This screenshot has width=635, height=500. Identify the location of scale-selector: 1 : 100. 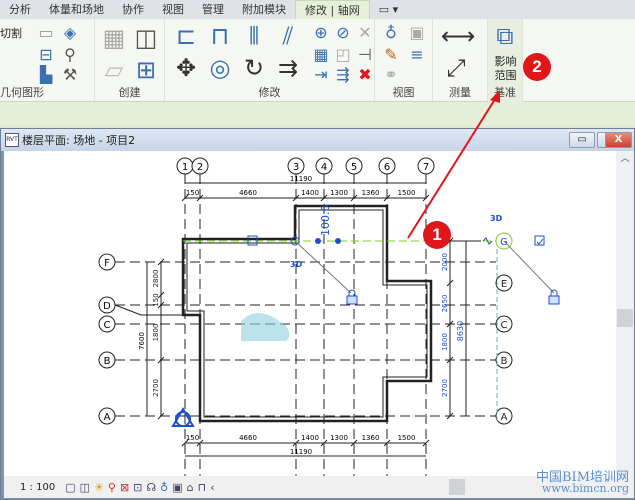
(37, 487).